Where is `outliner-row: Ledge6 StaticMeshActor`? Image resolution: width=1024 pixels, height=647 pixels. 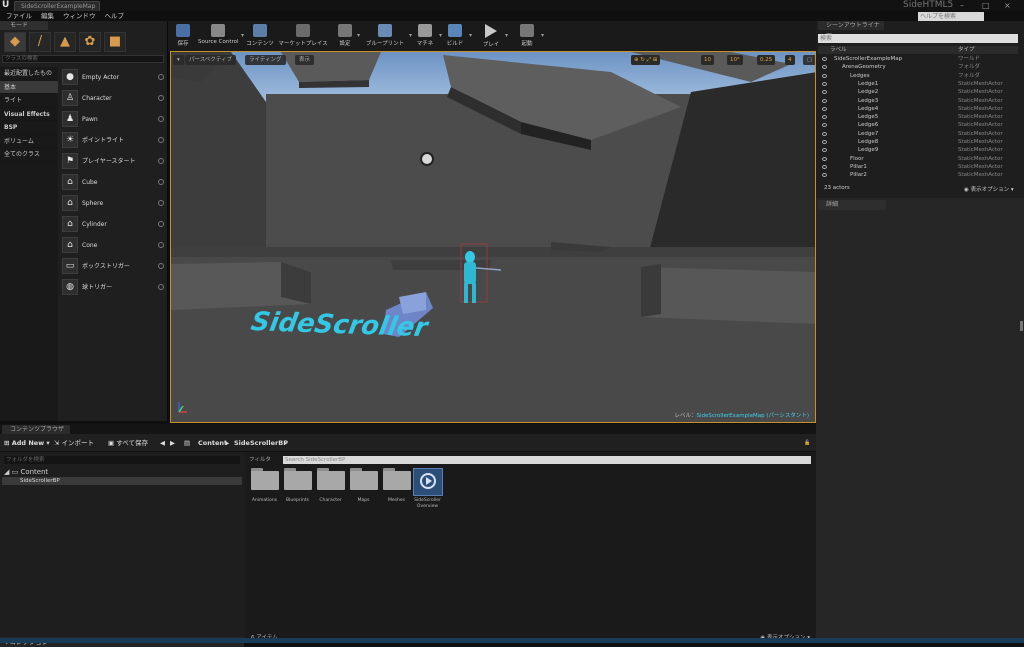
outliner-row: Ledge6 StaticMeshActor is located at coordinates (918, 125).